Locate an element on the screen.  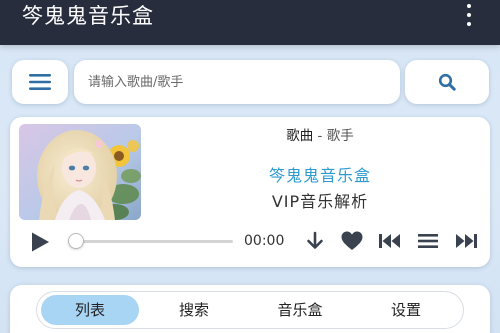
tab-list: 列表 is located at coordinates (90, 310).